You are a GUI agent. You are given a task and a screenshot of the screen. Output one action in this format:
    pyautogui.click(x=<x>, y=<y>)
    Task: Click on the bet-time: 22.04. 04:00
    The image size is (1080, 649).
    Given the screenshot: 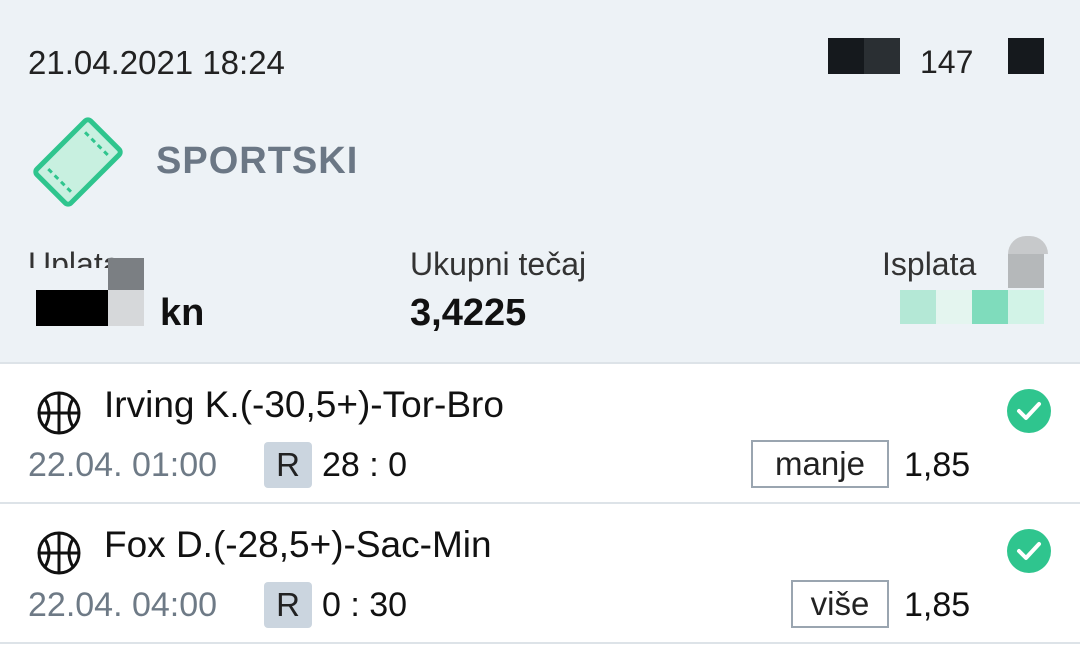 What is the action you would take?
    pyautogui.click(x=123, y=605)
    